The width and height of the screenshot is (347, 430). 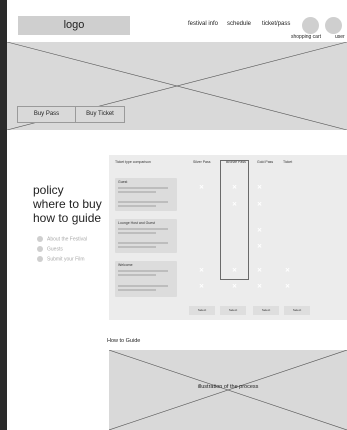 What do you see at coordinates (306, 37) in the screenshot?
I see `shopping-cart-label: shopping cart` at bounding box center [306, 37].